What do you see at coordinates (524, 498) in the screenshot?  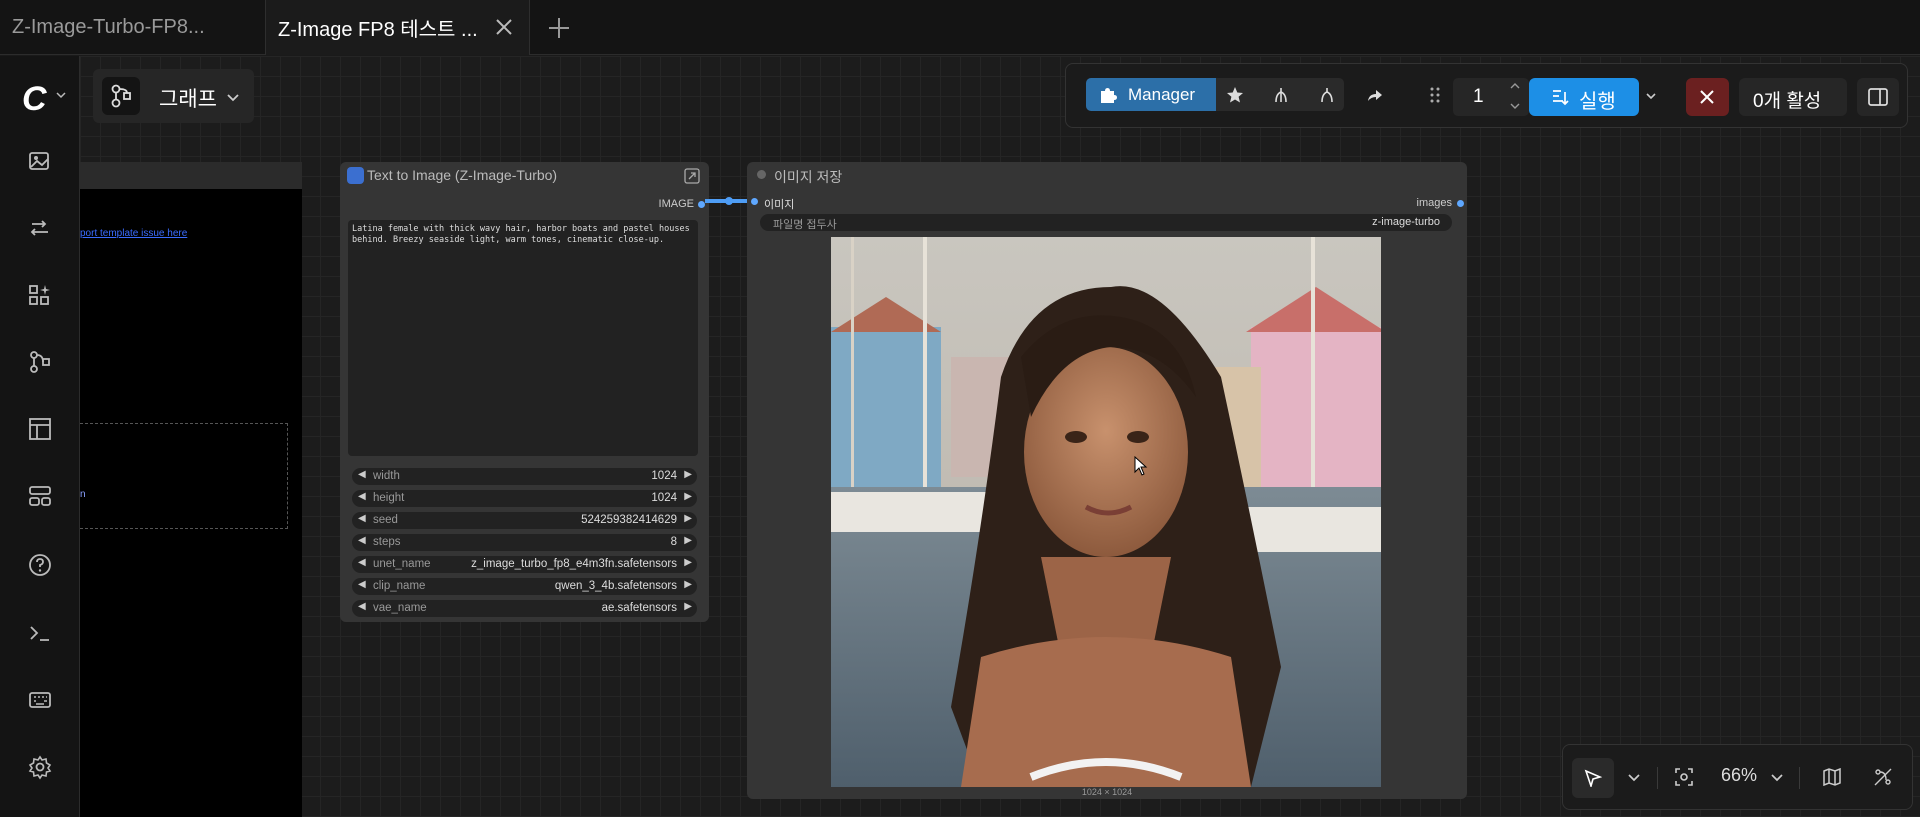 I see `height-widget: ◀ height 1024 ▶` at bounding box center [524, 498].